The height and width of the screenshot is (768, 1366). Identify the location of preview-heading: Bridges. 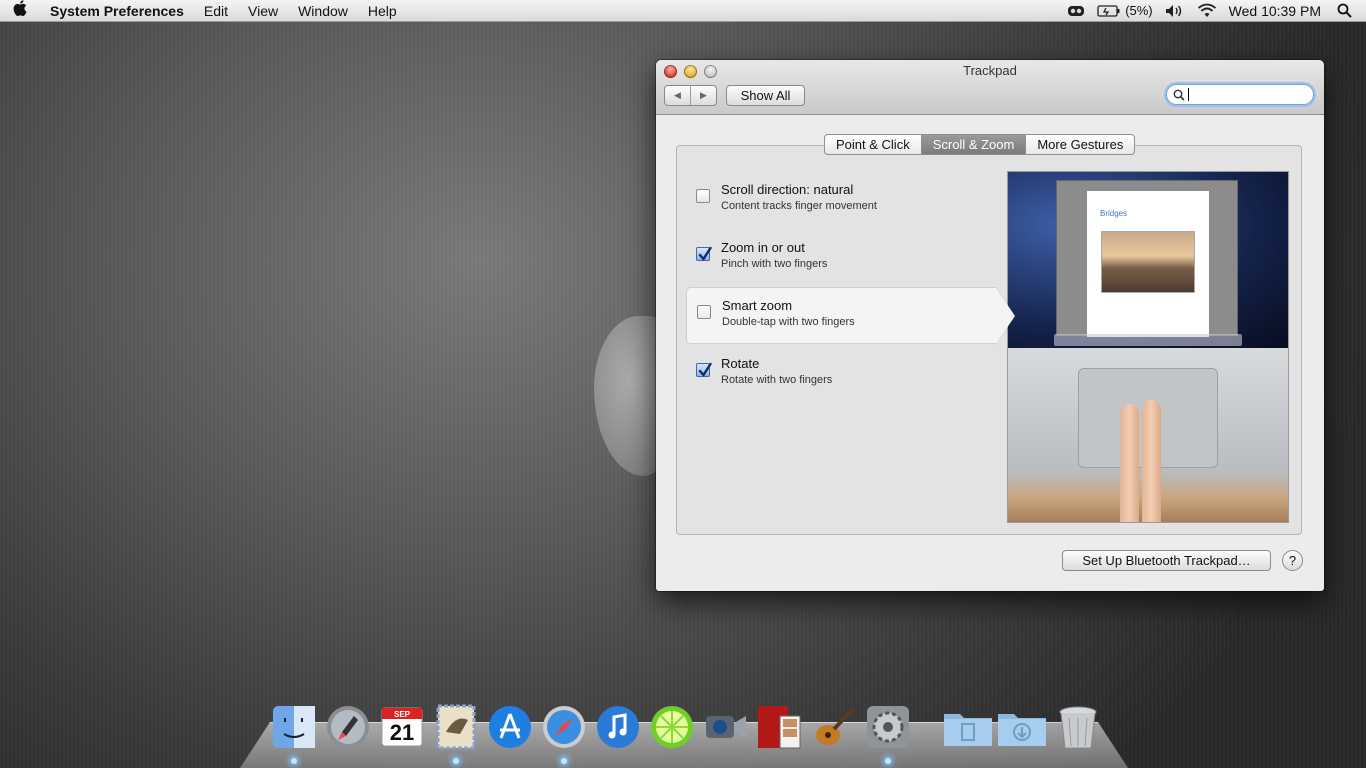
(1114, 213).